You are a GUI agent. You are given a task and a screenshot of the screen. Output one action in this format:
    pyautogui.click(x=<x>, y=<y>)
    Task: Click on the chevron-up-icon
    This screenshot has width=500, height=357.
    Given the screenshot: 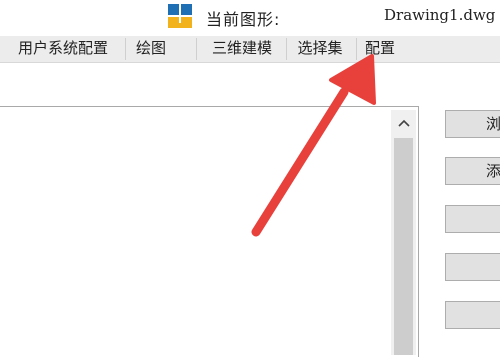 What is the action you would take?
    pyautogui.click(x=403, y=123)
    